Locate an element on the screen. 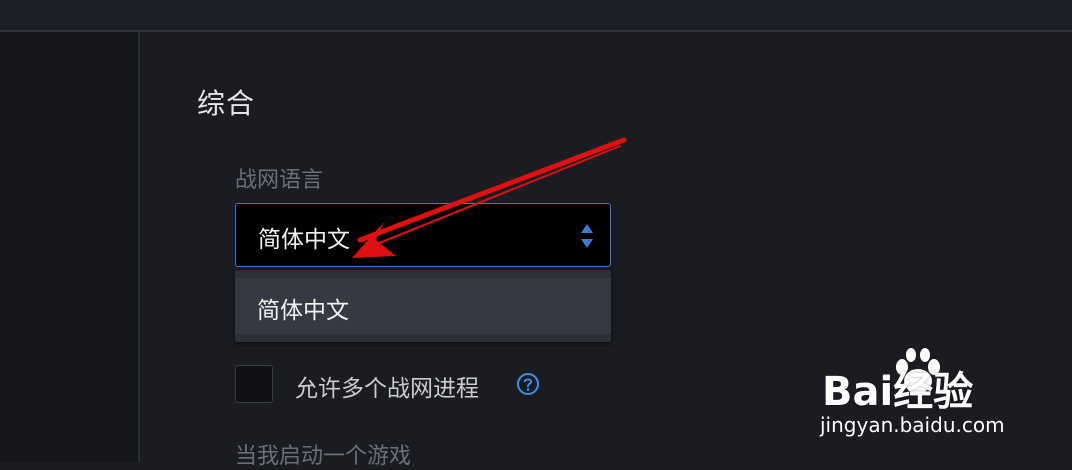 This screenshot has height=470, width=1072. watermark-domain: jingyan.baidu.com is located at coordinates (912, 425).